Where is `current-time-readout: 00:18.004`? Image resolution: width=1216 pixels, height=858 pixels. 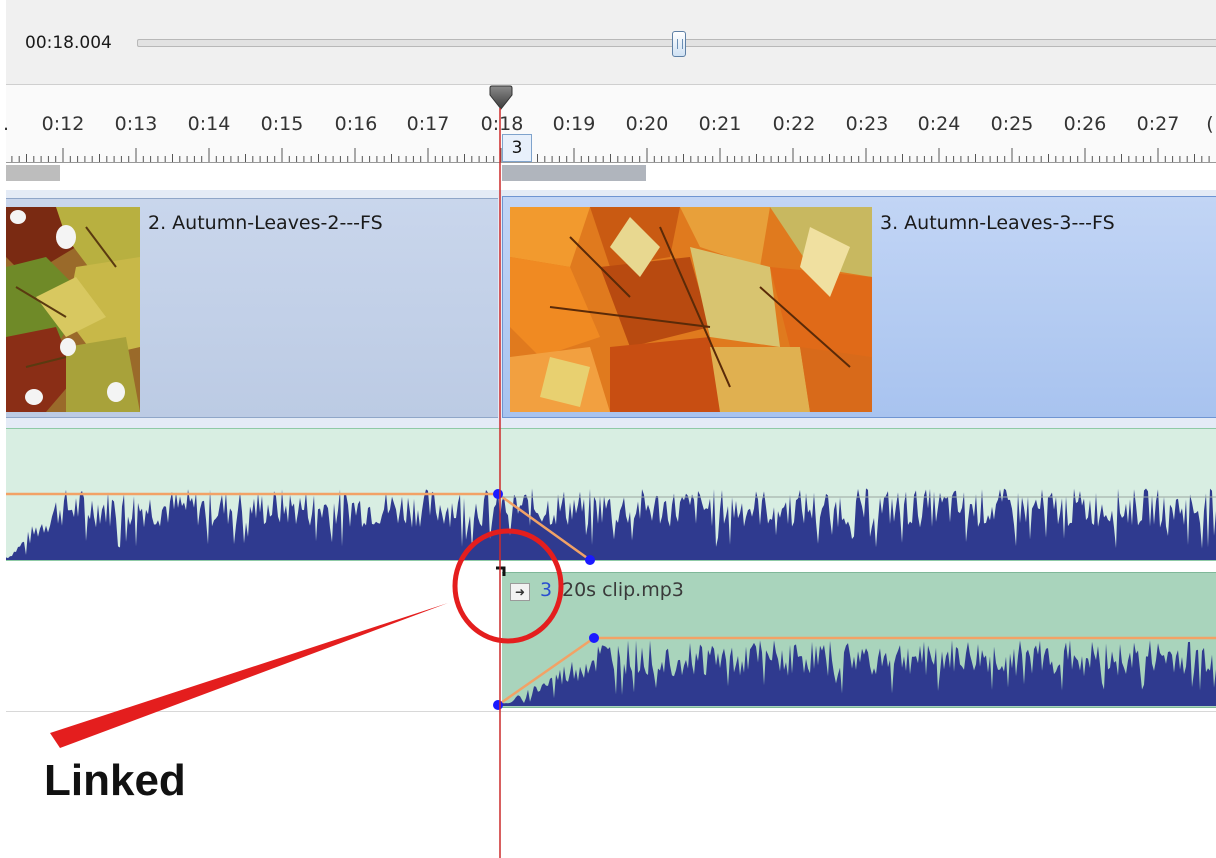 current-time-readout: 00:18.004 is located at coordinates (68, 43).